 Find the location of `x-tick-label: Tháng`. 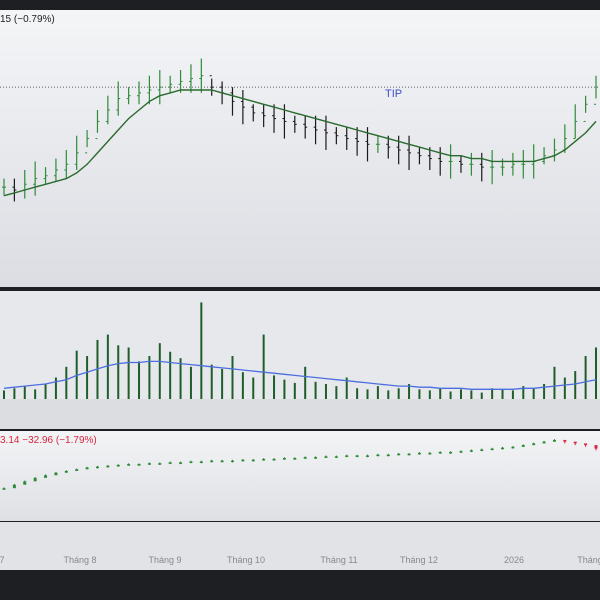

x-tick-label: Tháng is located at coordinates (588, 560).